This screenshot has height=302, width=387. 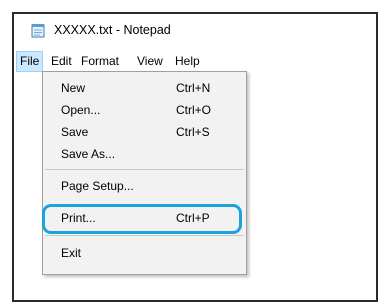 What do you see at coordinates (144, 132) in the screenshot?
I see `menu-item-save: Save Ctrl+S` at bounding box center [144, 132].